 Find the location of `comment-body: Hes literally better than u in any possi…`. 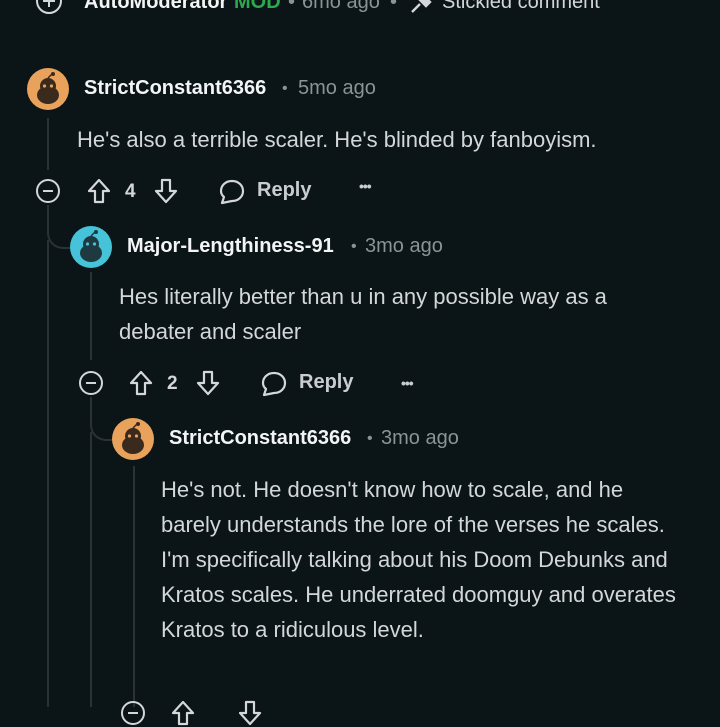

comment-body: Hes literally better than u in any possi… is located at coordinates (363, 314).